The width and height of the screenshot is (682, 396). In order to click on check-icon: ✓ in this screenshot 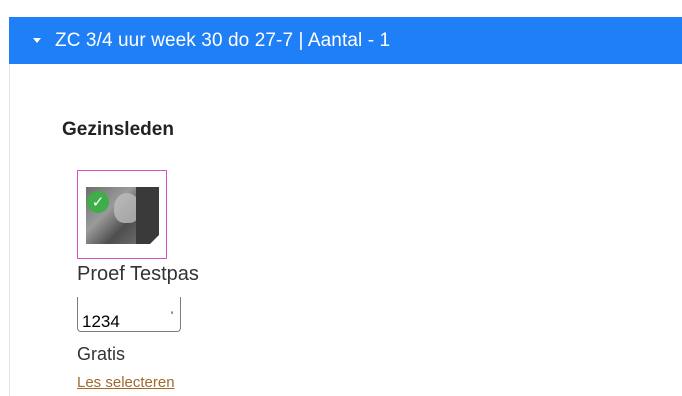, I will do `click(98, 202)`.